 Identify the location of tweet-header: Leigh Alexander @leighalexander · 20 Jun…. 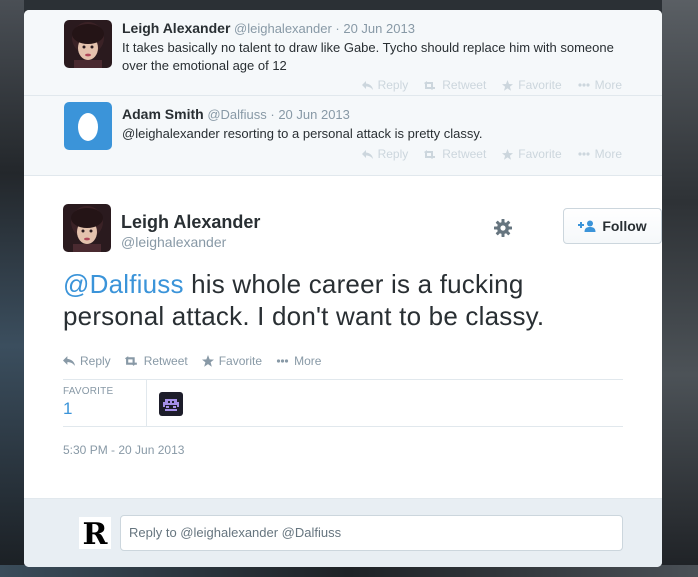
(372, 28).